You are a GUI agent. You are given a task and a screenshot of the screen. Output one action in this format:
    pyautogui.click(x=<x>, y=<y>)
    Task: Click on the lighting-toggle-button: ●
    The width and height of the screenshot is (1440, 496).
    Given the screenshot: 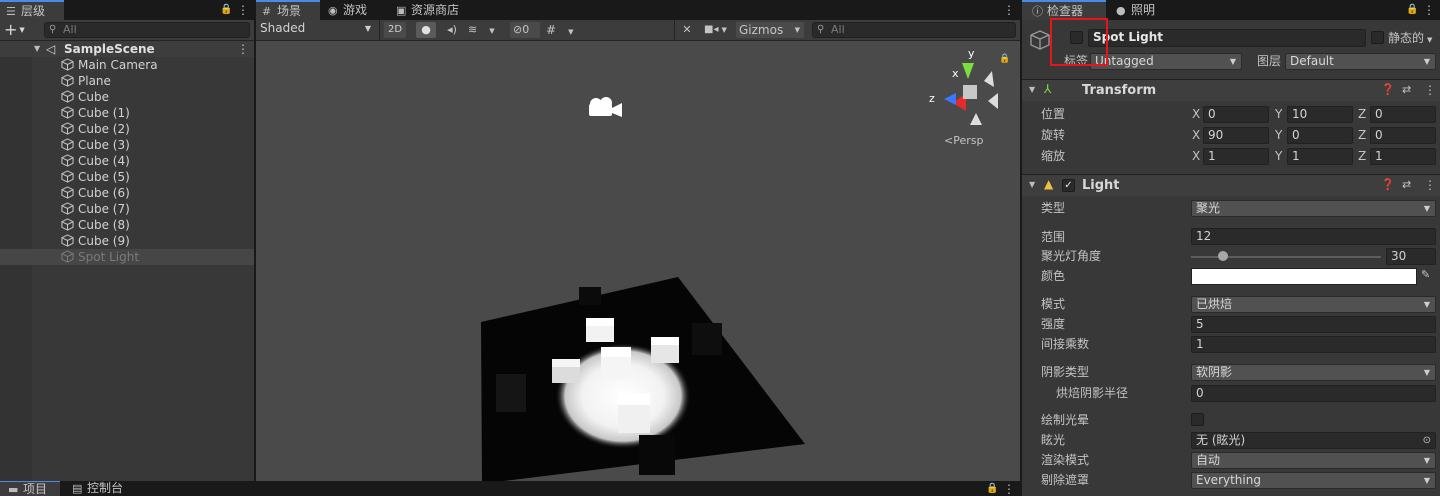 What is the action you would take?
    pyautogui.click(x=426, y=30)
    